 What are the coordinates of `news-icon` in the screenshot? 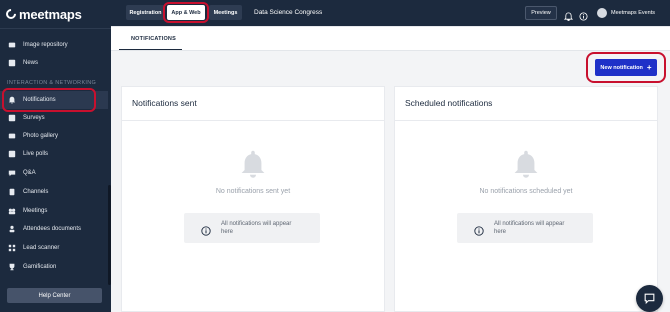 It's located at (12, 63).